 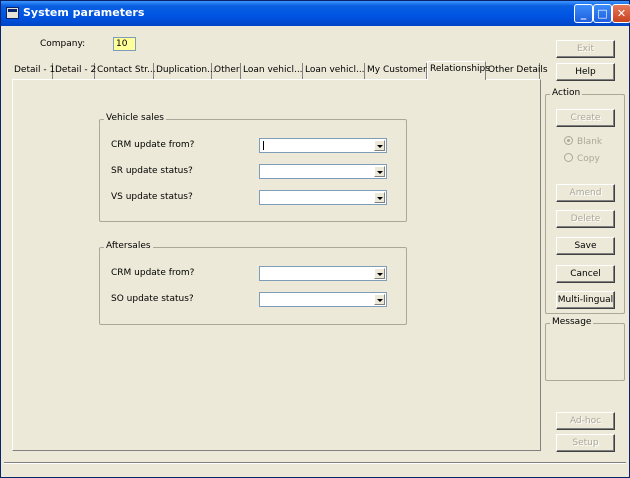 What do you see at coordinates (226, 71) in the screenshot?
I see `tab-other: Other` at bounding box center [226, 71].